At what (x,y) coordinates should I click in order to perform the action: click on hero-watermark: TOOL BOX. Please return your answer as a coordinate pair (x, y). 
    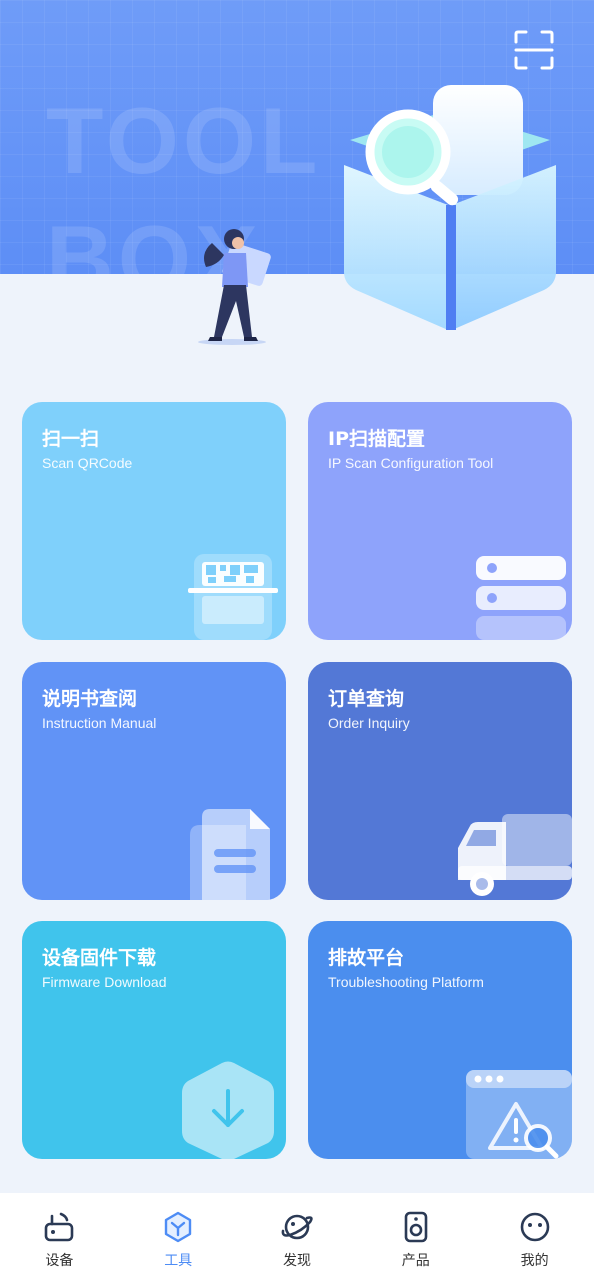
    Looking at the image, I should click on (183, 178).